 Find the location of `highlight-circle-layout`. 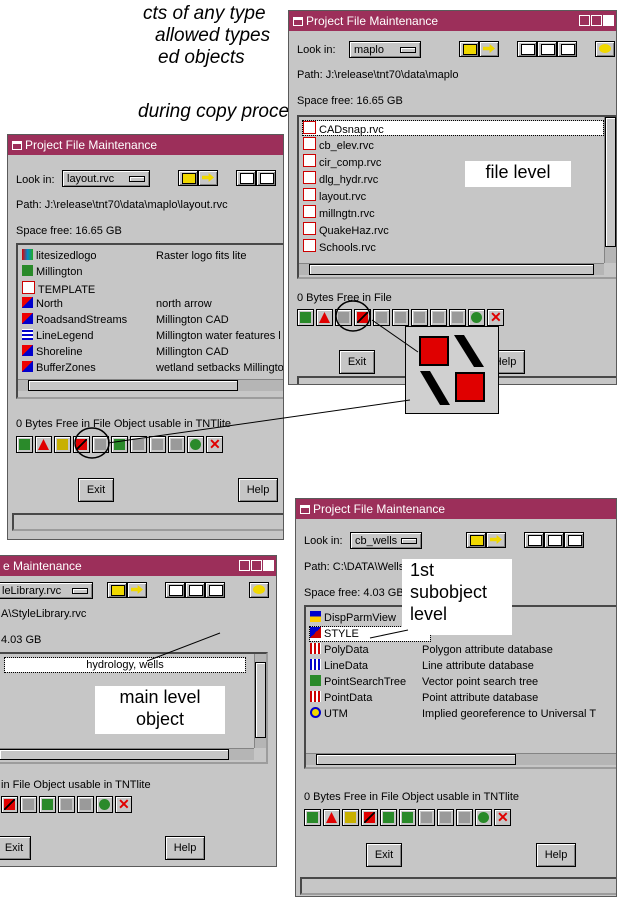

highlight-circle-layout is located at coordinates (92, 443).